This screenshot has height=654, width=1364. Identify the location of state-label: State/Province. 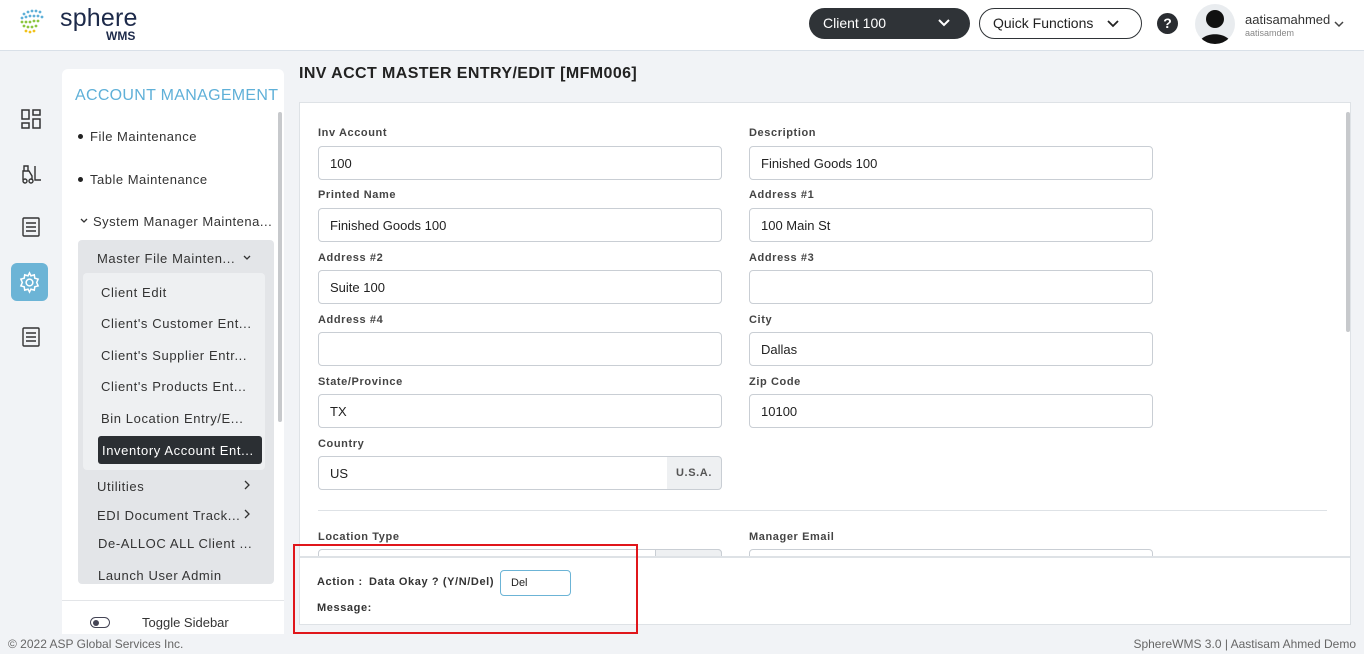
(360, 382).